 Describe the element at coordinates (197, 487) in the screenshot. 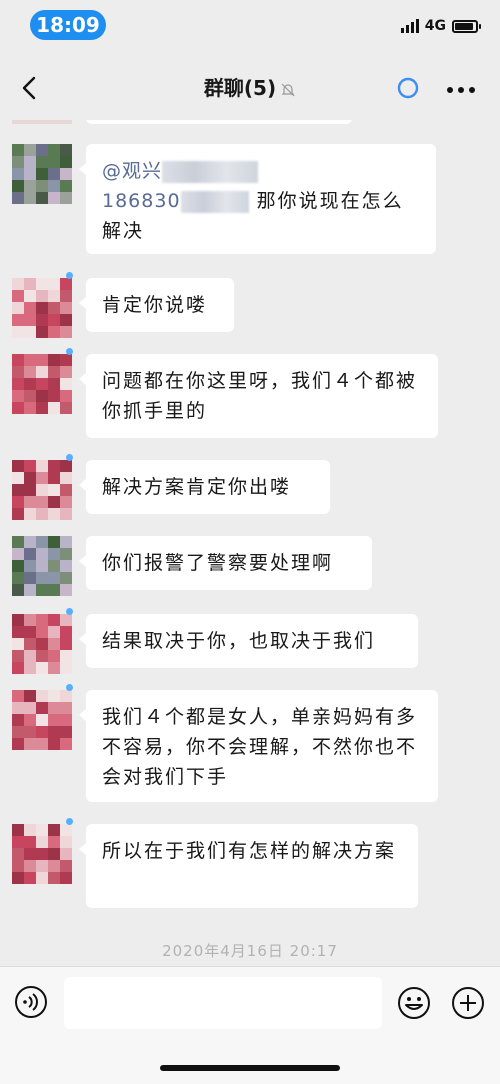

I see `message-text: 解决方案肯定你出喽` at that location.